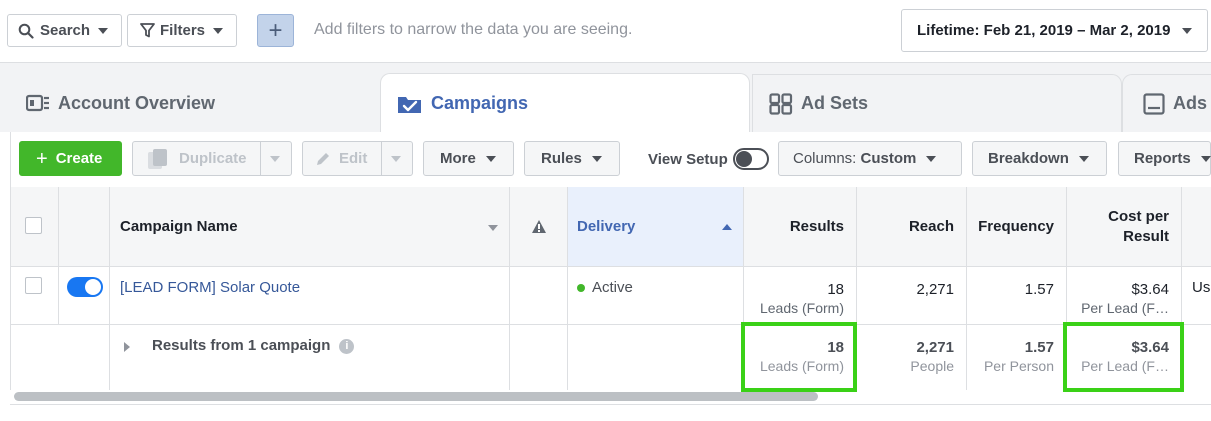  Describe the element at coordinates (931, 226) in the screenshot. I see `header-label: Reach` at that location.